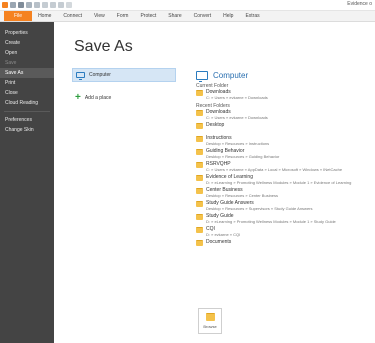 This screenshot has width=375, height=343. I want to click on sidebar-item-properties: Properties, so click(27, 33).